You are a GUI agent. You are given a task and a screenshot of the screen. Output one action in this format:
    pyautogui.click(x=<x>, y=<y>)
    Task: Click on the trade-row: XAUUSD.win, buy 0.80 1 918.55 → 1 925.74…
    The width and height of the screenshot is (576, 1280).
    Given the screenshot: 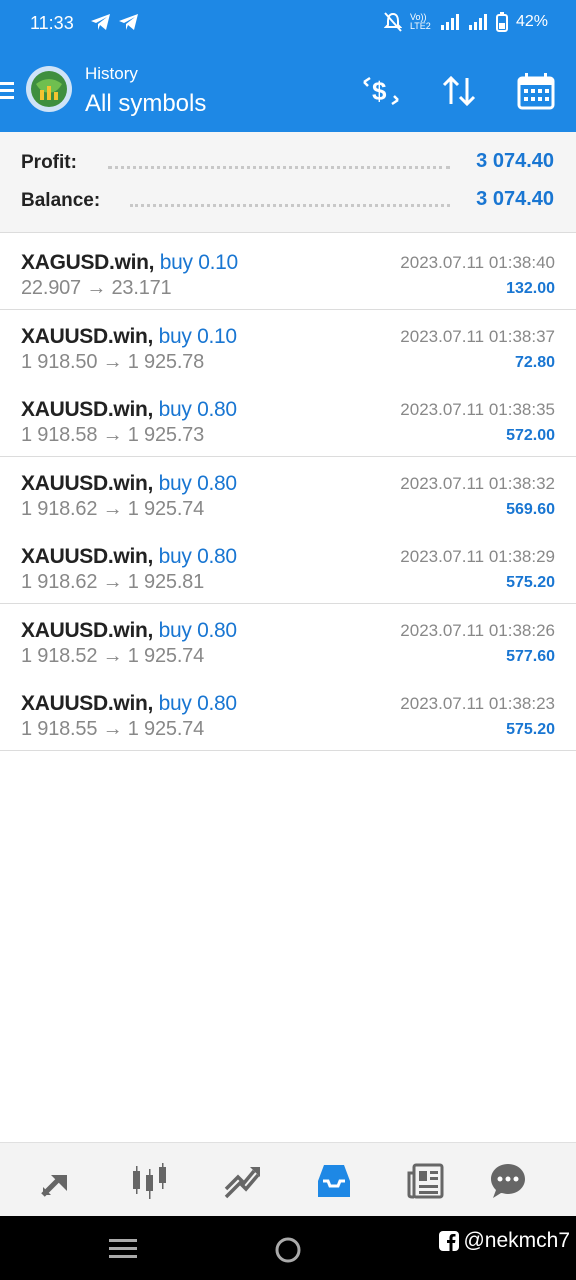 What is the action you would take?
    pyautogui.click(x=288, y=714)
    